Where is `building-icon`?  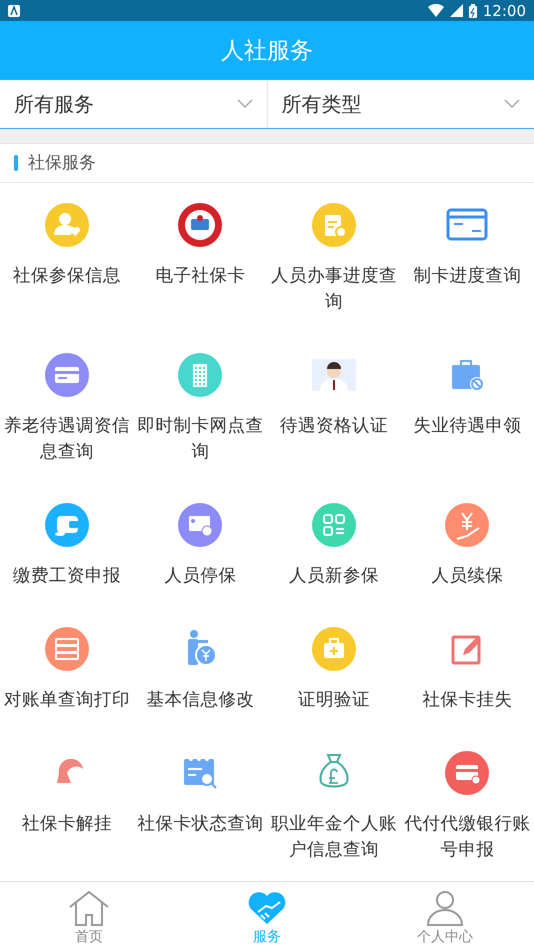 building-icon is located at coordinates (200, 375).